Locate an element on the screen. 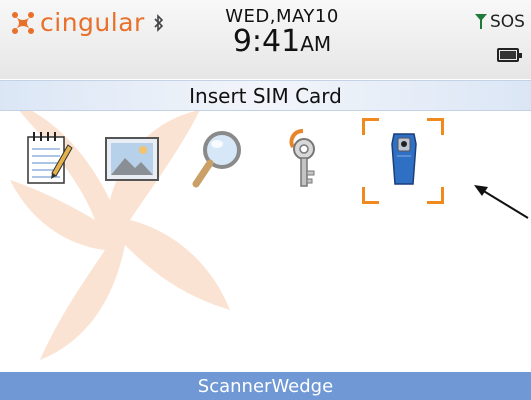 The image size is (531, 400). bluetooth-icon is located at coordinates (158, 22).